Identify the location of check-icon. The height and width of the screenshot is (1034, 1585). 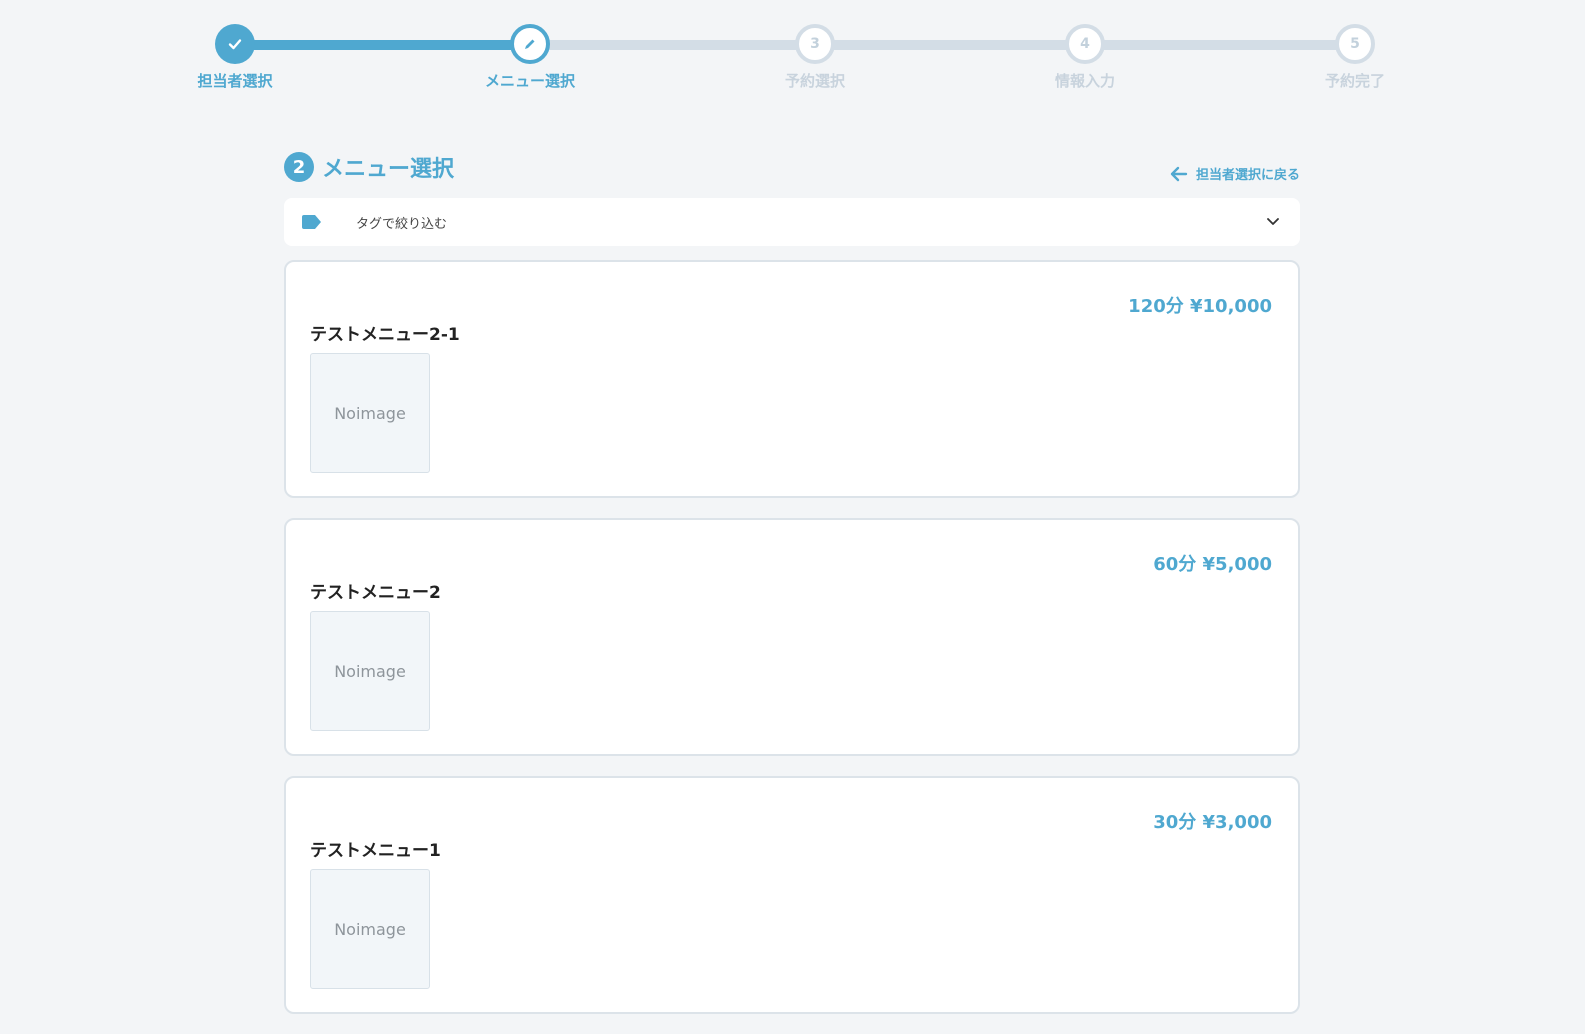
(235, 44).